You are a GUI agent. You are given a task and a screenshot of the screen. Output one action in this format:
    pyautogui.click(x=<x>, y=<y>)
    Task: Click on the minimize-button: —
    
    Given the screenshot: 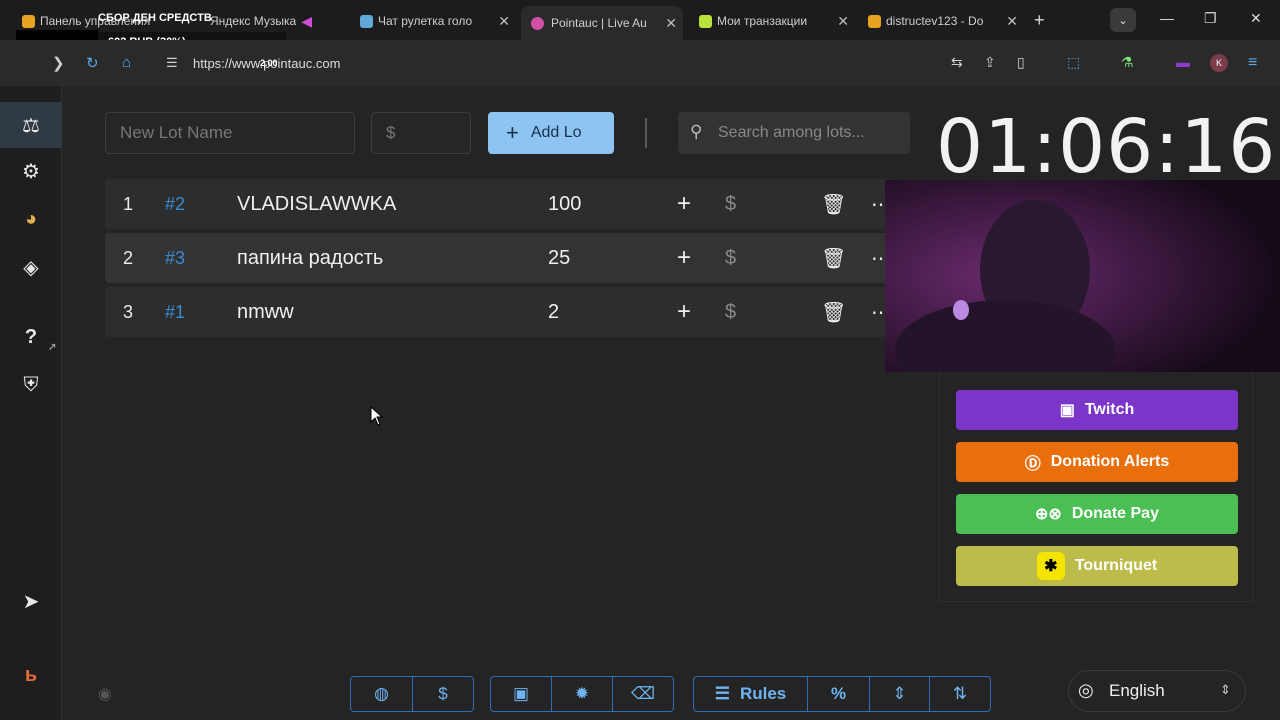 What is the action you would take?
    pyautogui.click(x=1167, y=18)
    